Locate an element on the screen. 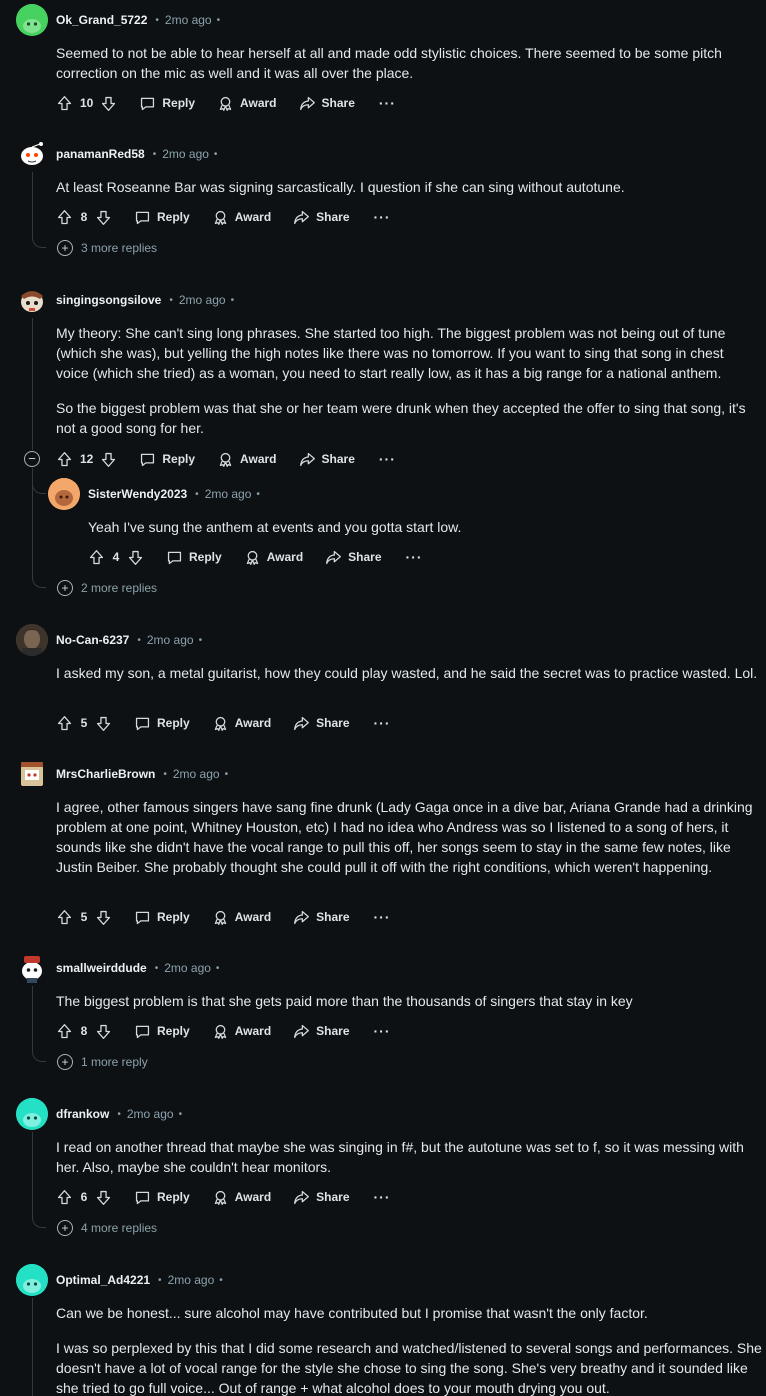 This screenshot has width=766, height=1396. author-name: singingsongsilove is located at coordinates (108, 300).